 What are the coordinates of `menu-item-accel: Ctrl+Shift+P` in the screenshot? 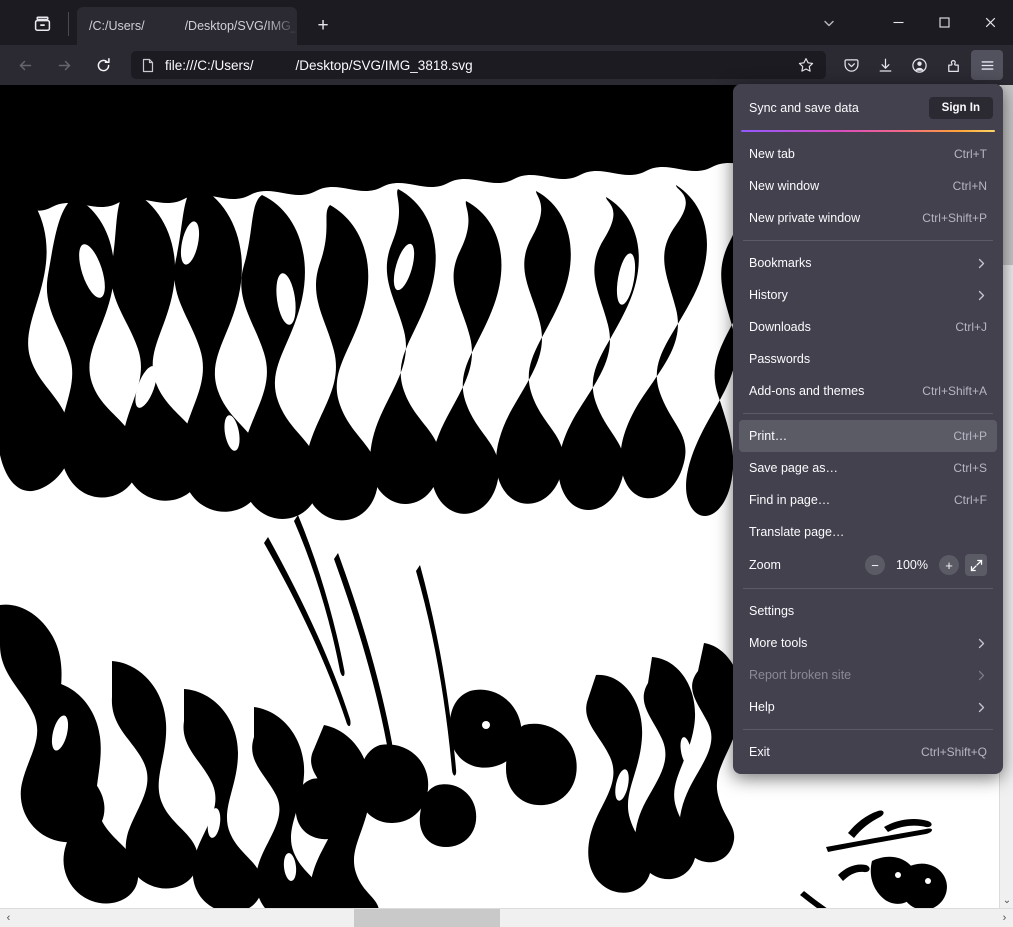 It's located at (954, 218).